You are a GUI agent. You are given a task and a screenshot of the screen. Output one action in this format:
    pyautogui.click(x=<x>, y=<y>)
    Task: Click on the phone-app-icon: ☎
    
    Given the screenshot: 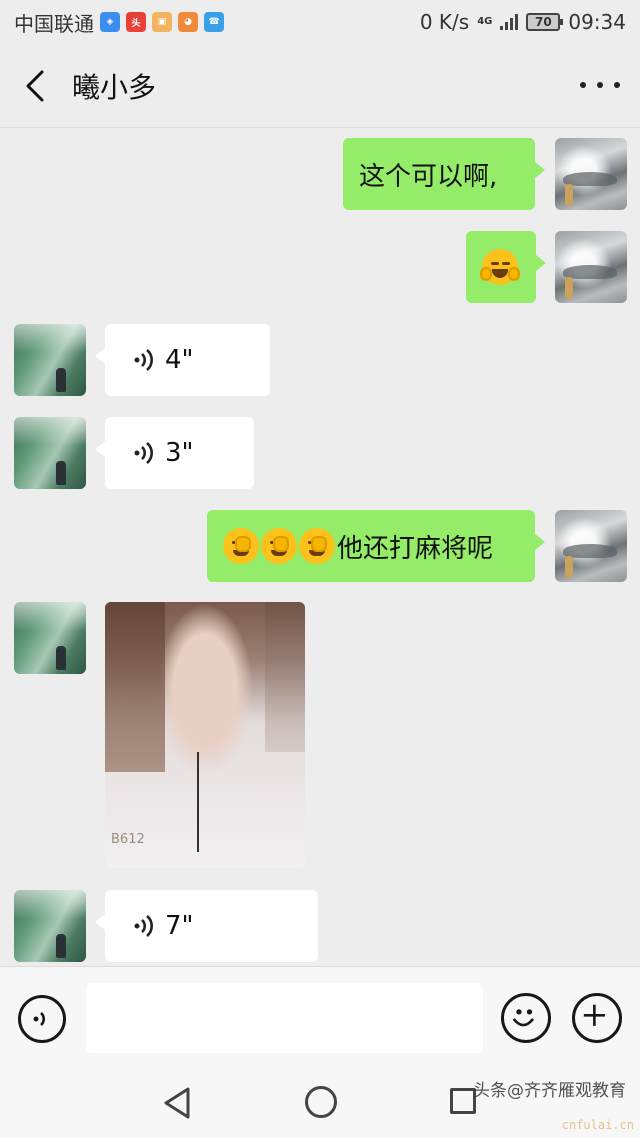 What is the action you would take?
    pyautogui.click(x=214, y=22)
    